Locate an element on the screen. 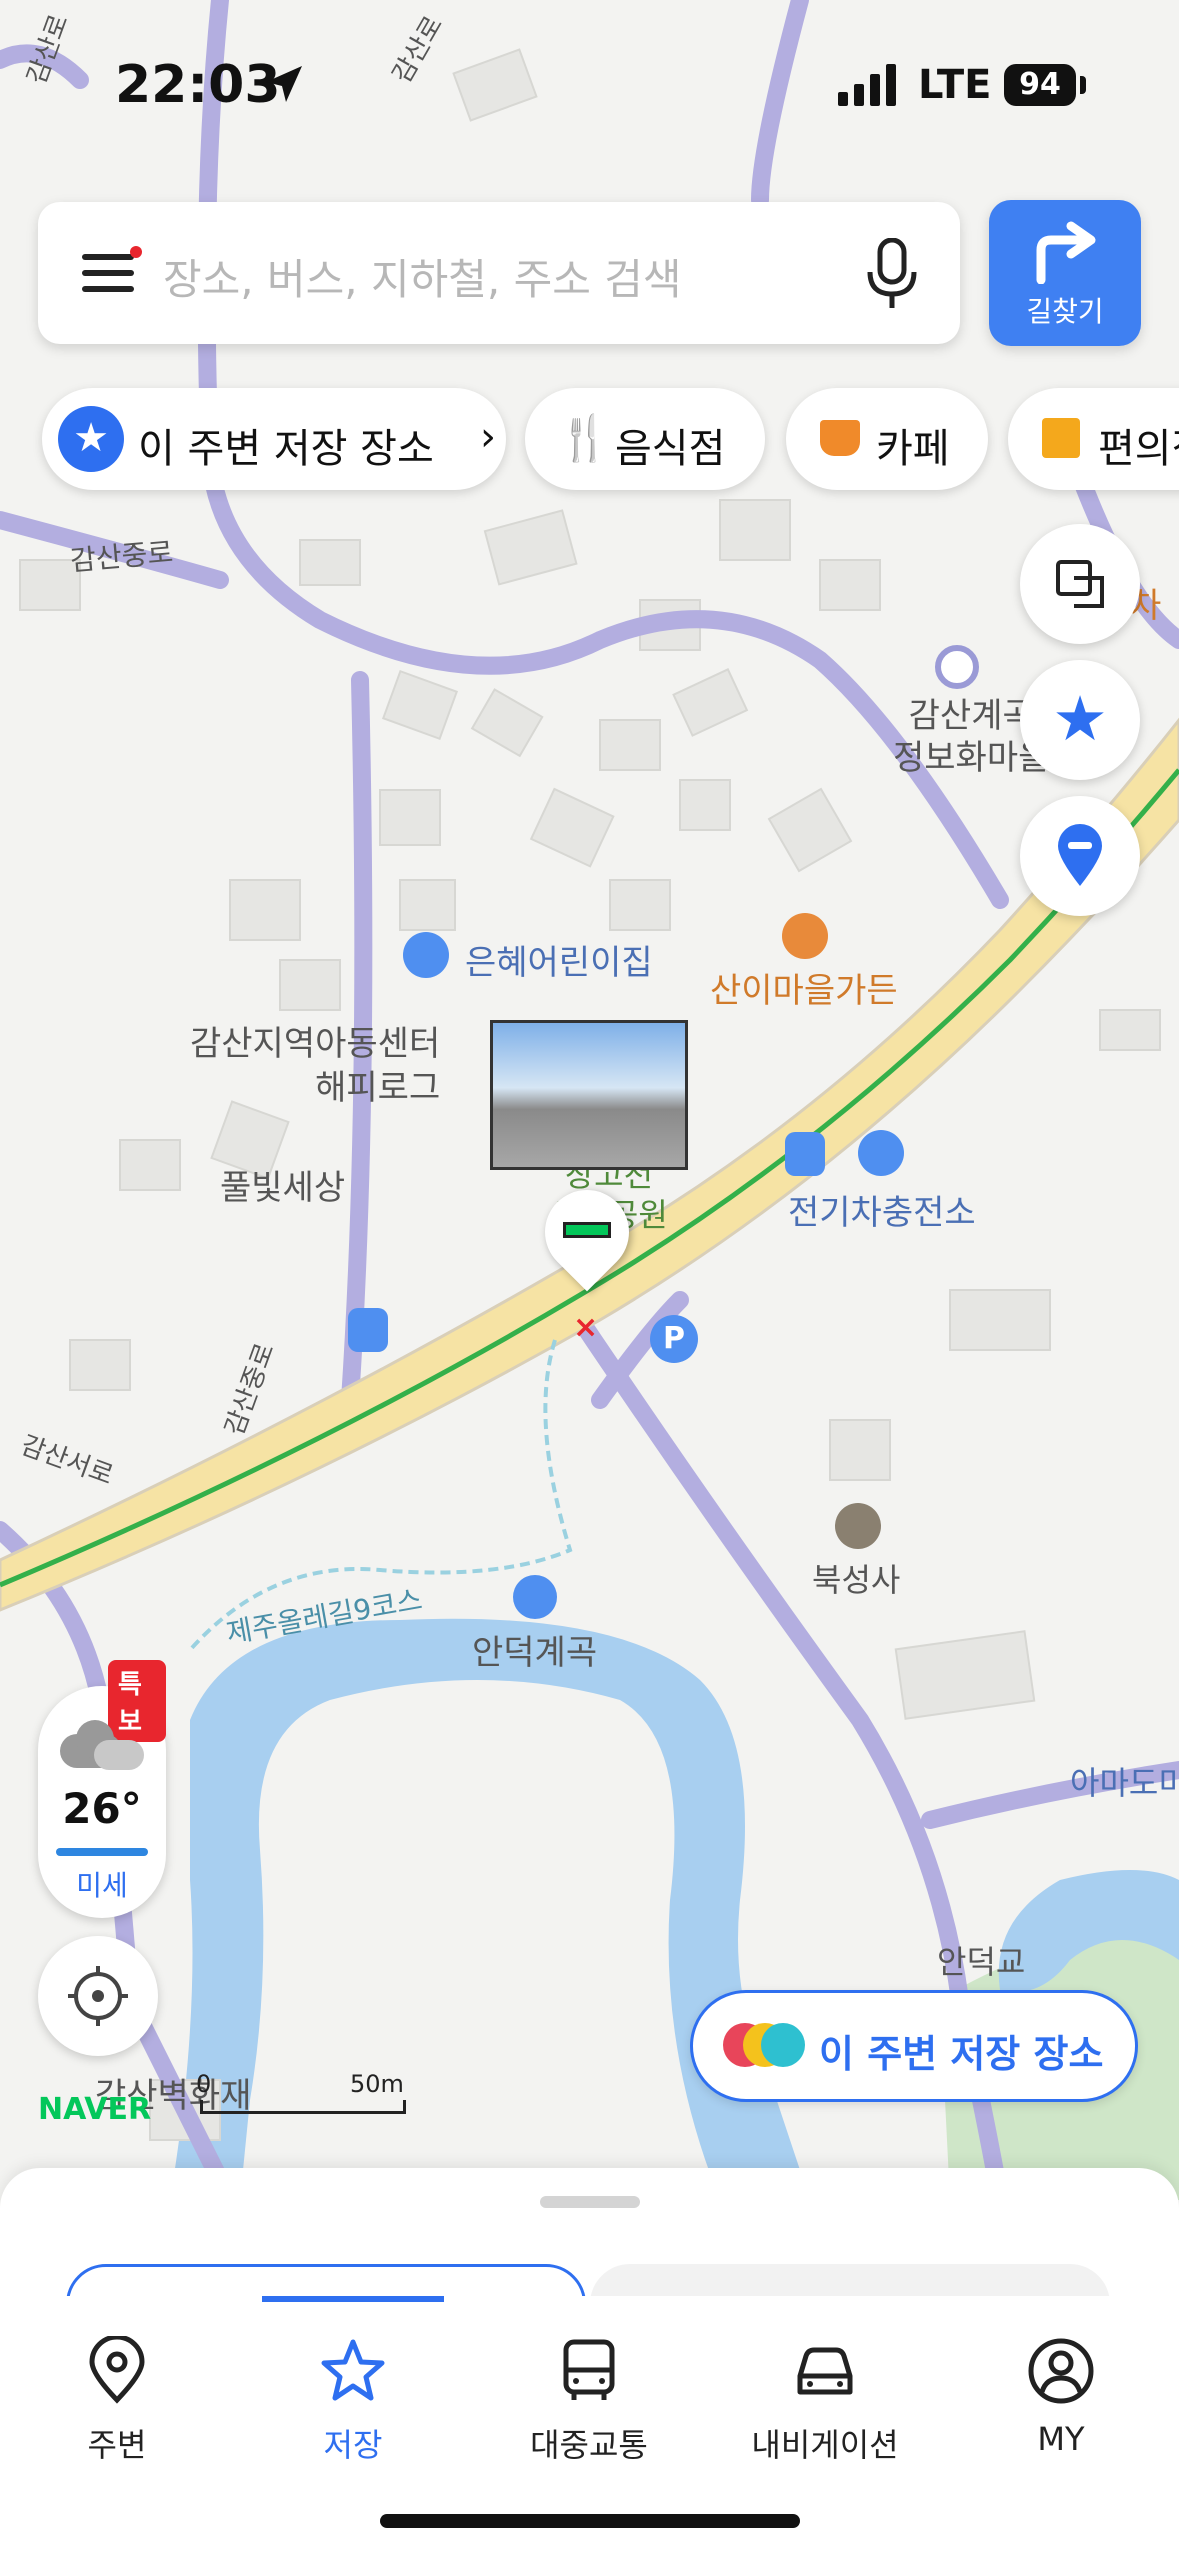  scale-bar is located at coordinates (303, 2107).